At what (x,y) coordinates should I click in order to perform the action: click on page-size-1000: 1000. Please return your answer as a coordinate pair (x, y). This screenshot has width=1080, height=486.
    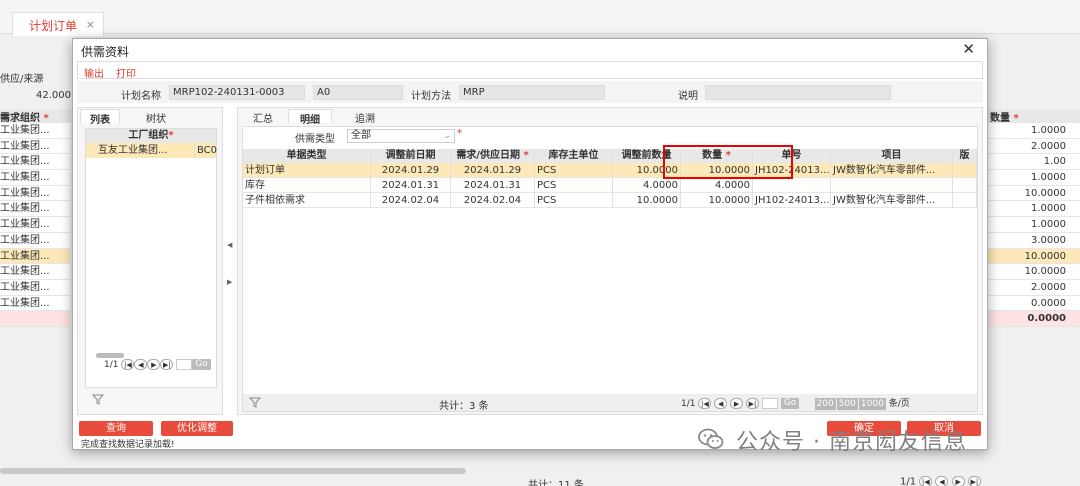
    Looking at the image, I should click on (872, 403).